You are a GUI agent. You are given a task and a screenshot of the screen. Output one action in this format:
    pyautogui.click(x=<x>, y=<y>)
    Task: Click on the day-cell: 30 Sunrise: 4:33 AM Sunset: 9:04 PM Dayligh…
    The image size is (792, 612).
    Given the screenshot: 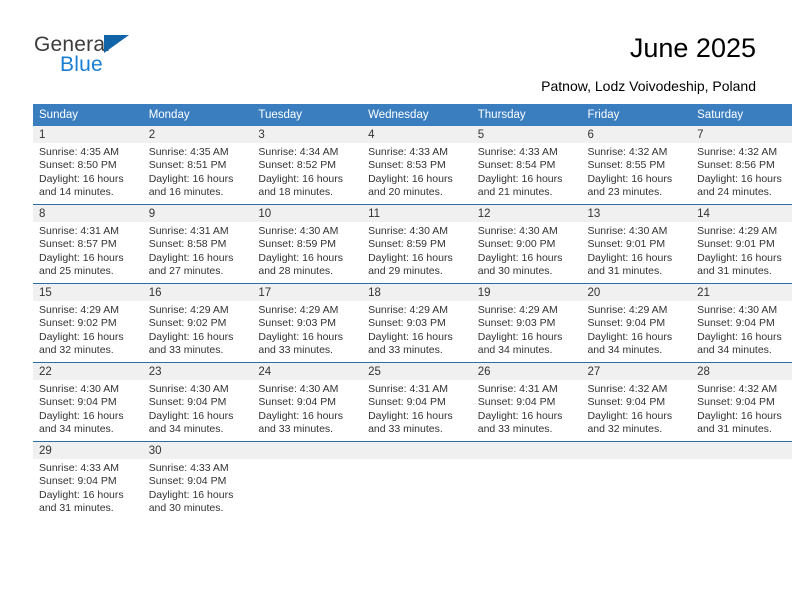 What is the action you would take?
    pyautogui.click(x=197, y=480)
    